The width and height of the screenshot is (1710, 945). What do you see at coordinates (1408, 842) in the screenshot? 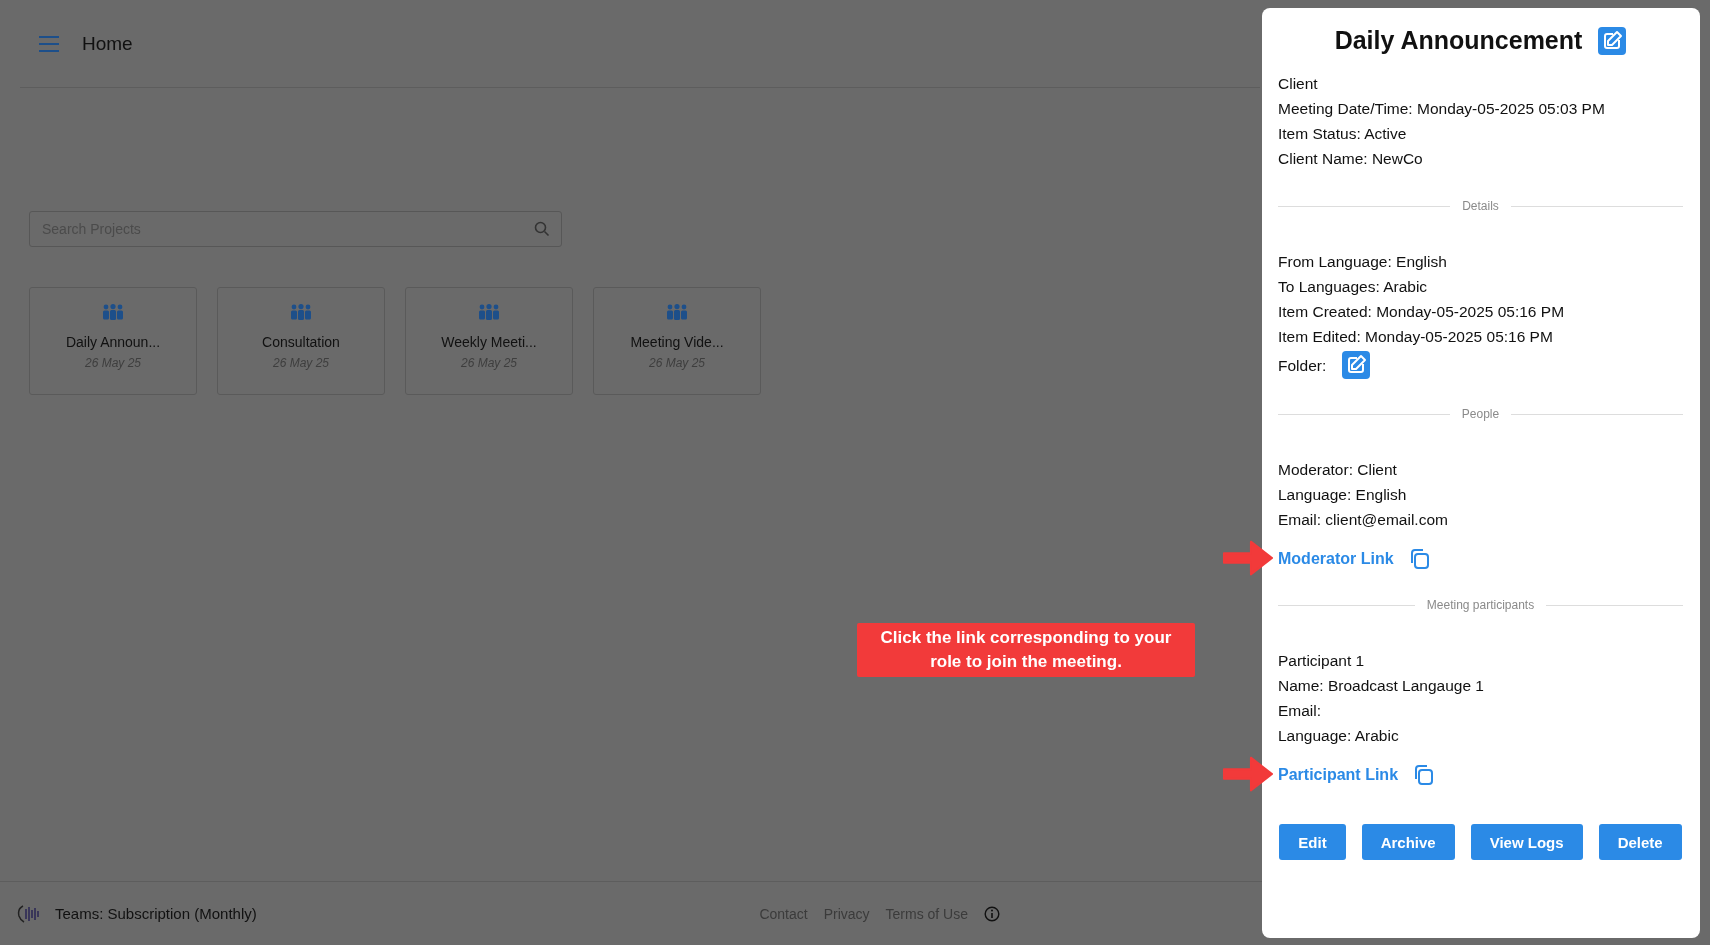
I see `action-button: Archive` at bounding box center [1408, 842].